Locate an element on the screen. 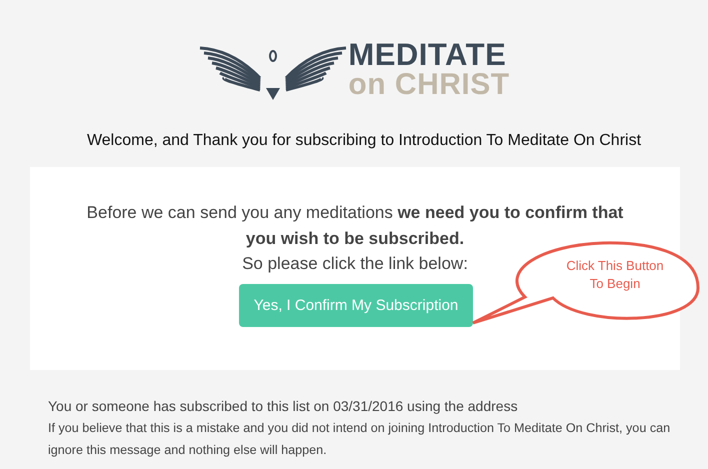 This screenshot has height=469, width=708. welcome-heading: Welcome, and Thank you for subscribing to Introduction To Meditate On Christ is located at coordinates (364, 141).